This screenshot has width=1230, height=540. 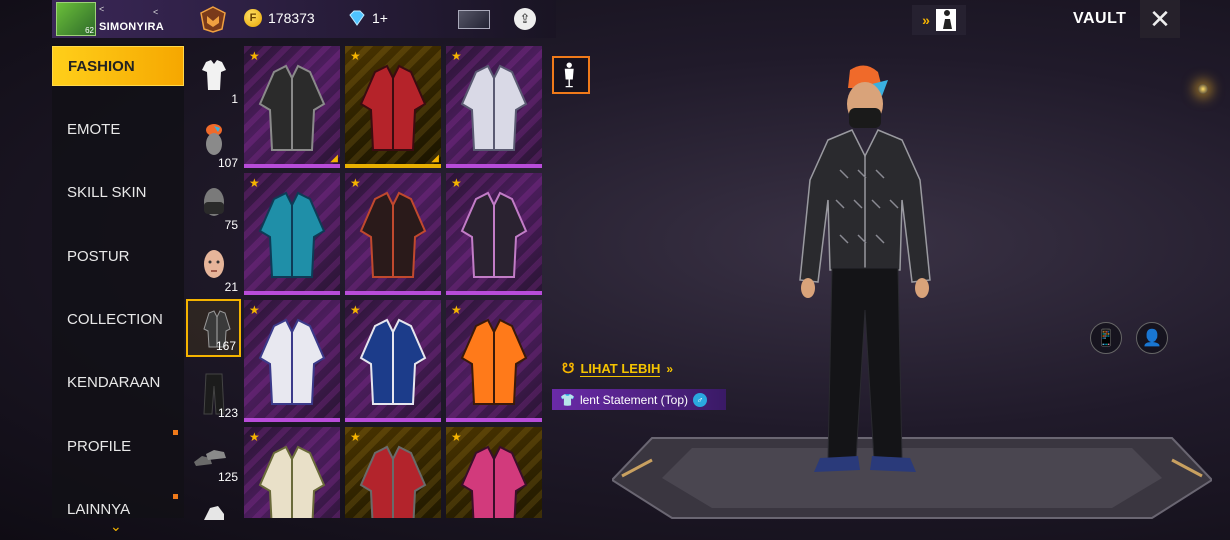 What do you see at coordinates (116, 526) in the screenshot?
I see `chevron-down-icon: ⌄` at bounding box center [116, 526].